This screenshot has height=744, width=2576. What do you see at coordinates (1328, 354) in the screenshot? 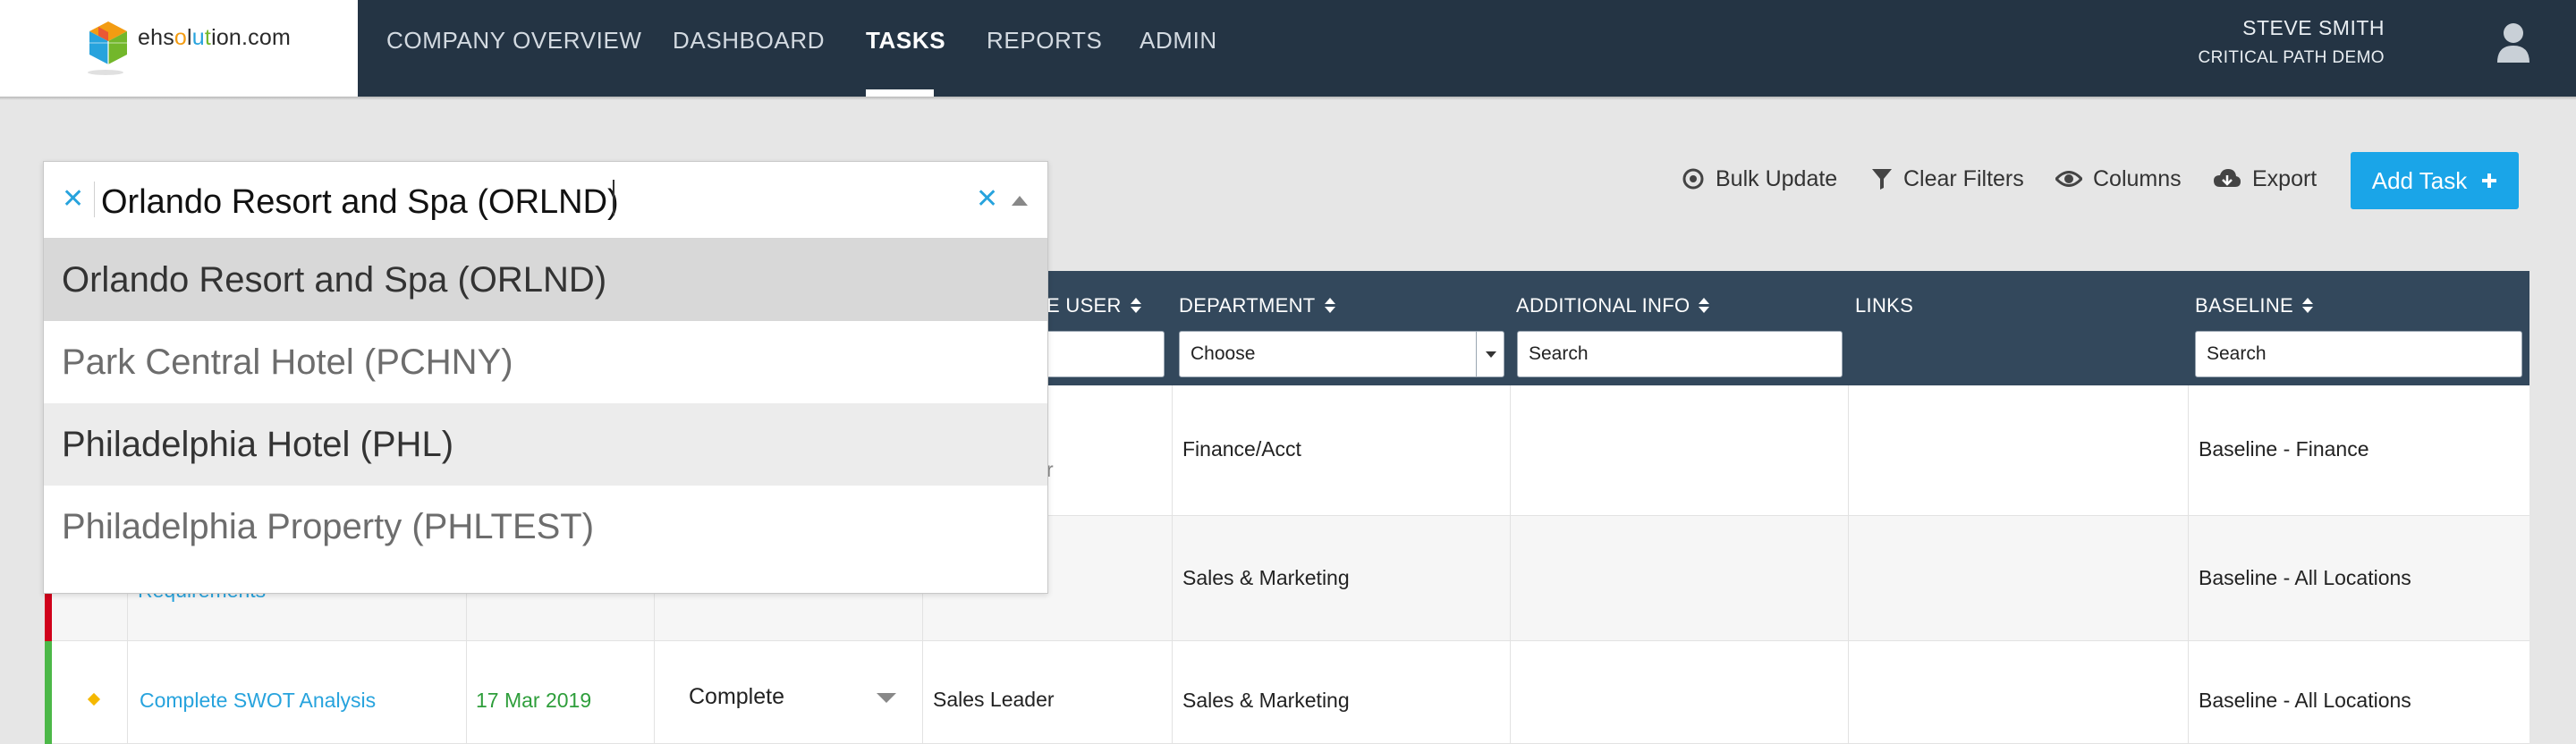
I see `department-filter-select: Choose` at bounding box center [1328, 354].